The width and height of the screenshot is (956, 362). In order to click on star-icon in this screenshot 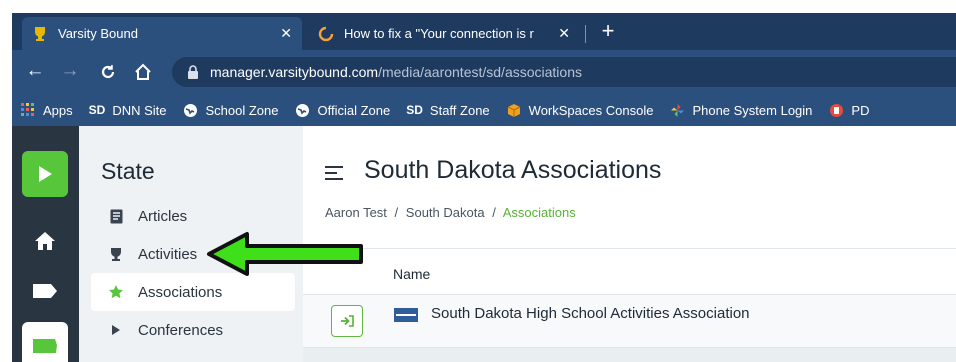, I will do `click(116, 292)`.